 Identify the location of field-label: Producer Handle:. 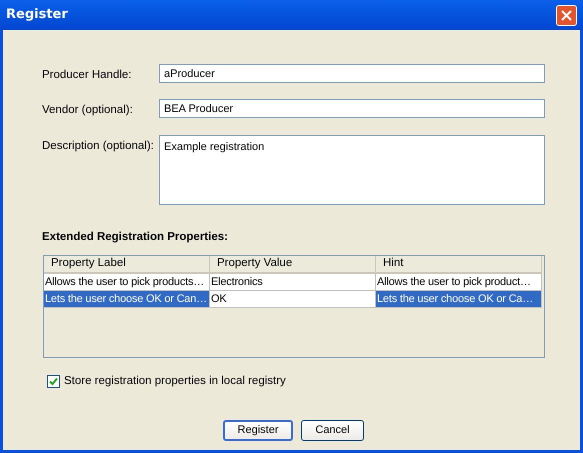
(87, 75).